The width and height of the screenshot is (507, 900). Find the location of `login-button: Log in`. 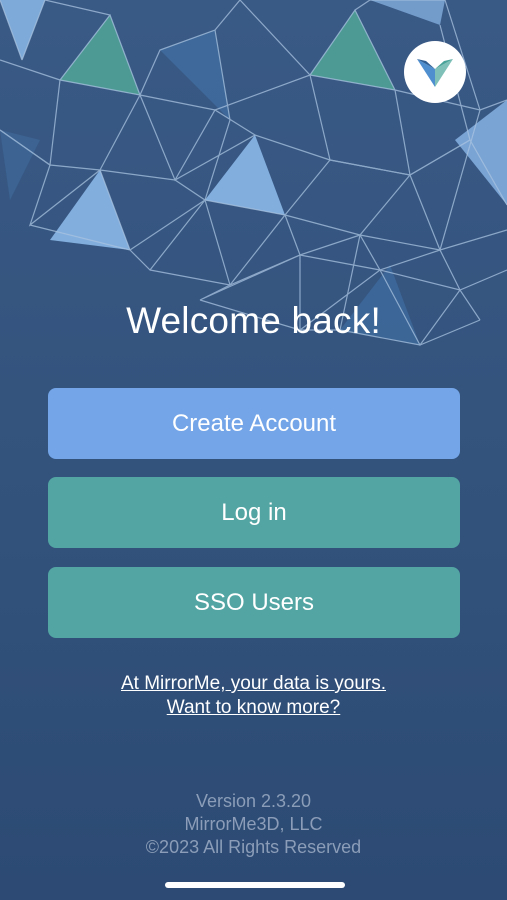

login-button: Log in is located at coordinates (254, 512).